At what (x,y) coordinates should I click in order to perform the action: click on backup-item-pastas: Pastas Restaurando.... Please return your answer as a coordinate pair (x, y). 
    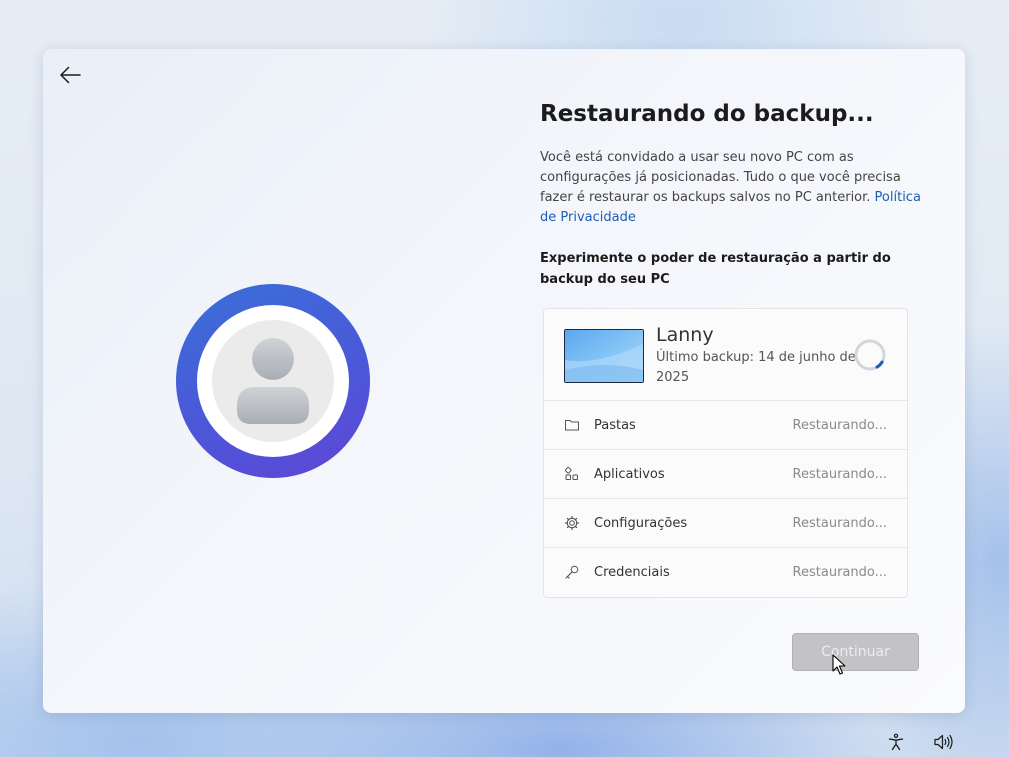
    Looking at the image, I should click on (725, 425).